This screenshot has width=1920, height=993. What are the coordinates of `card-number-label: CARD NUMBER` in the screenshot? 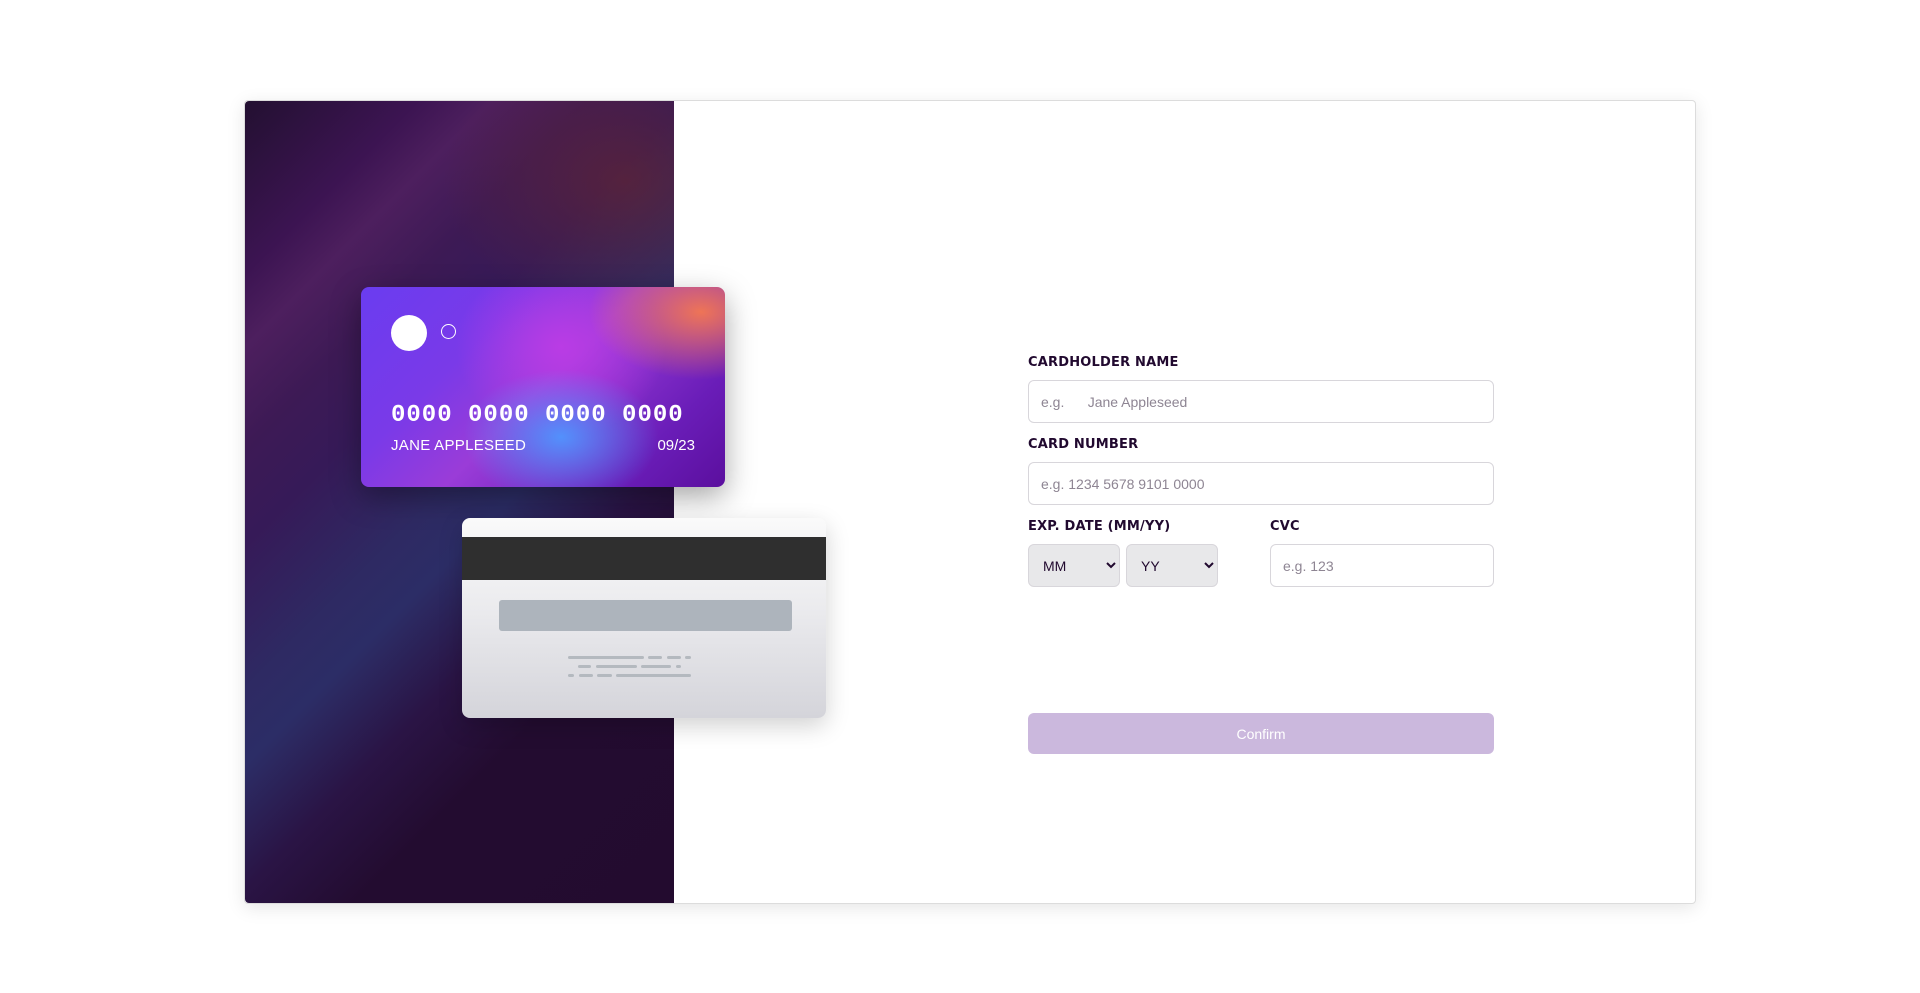 It's located at (1083, 444).